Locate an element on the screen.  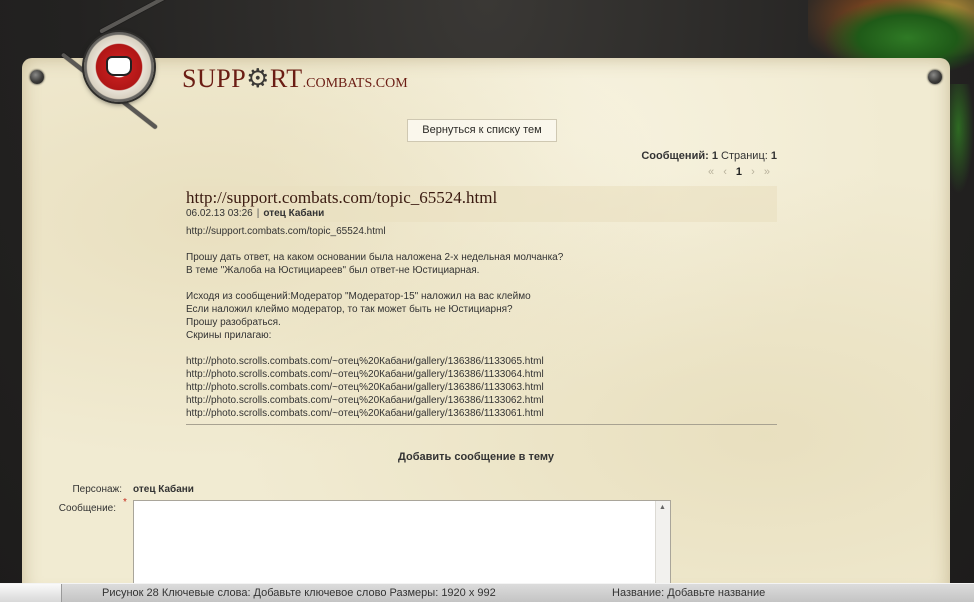
fist-icon is located at coordinates (119, 66).